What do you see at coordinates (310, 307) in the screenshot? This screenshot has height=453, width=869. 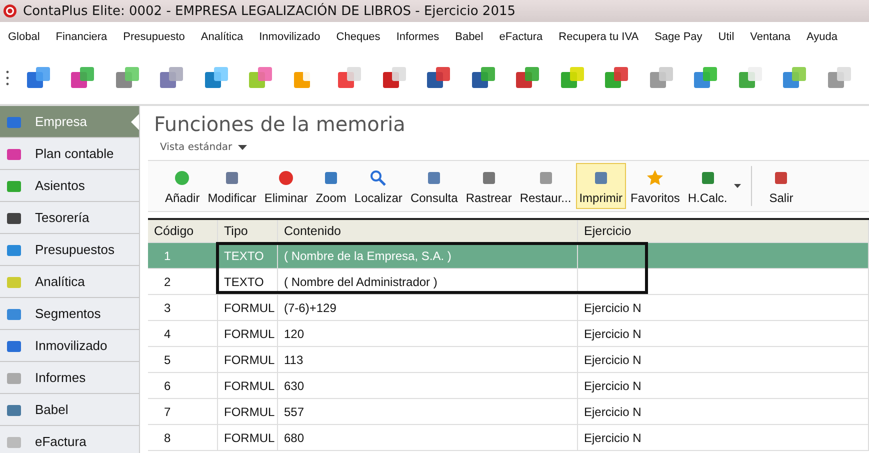 I see `table-cell: (7-6)+129` at bounding box center [310, 307].